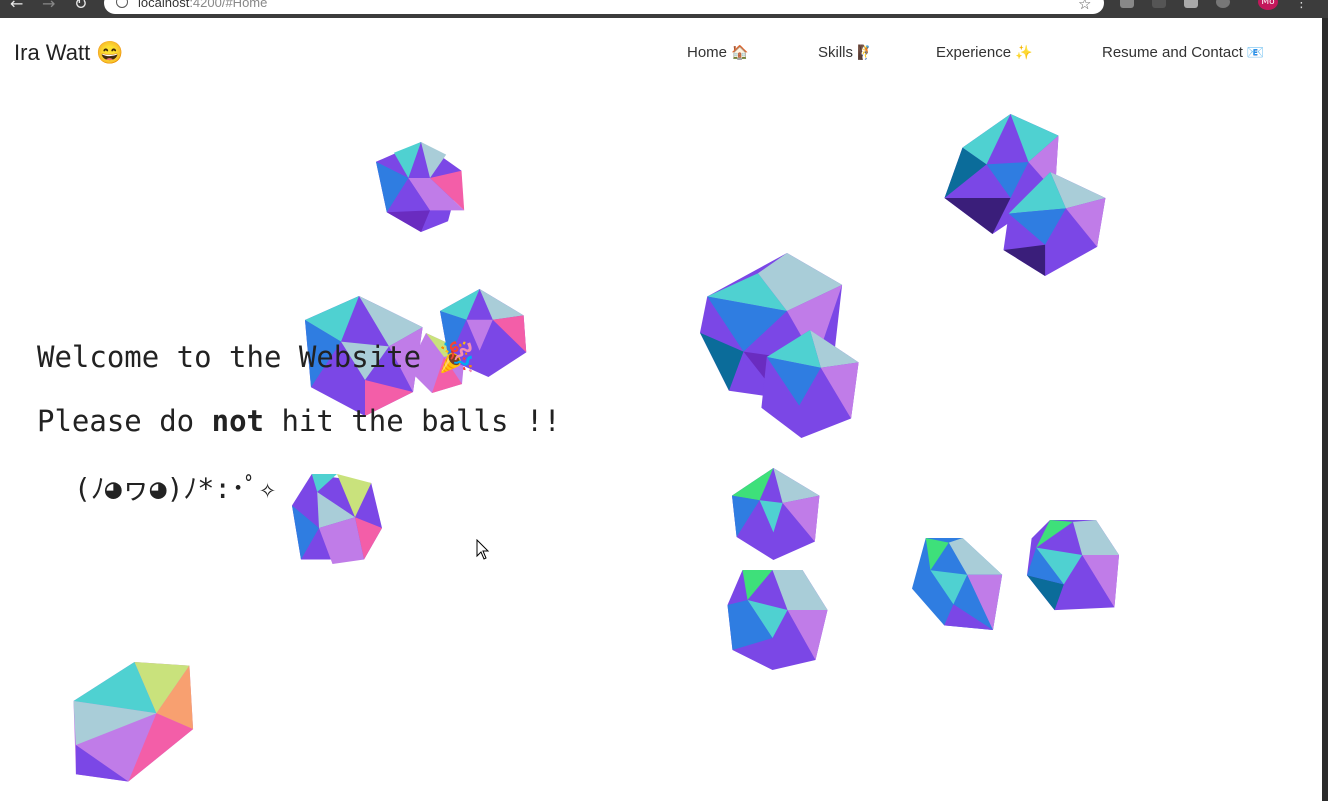 This screenshot has height=801, width=1328. I want to click on site-brand: Ira Watt 😄, so click(69, 53).